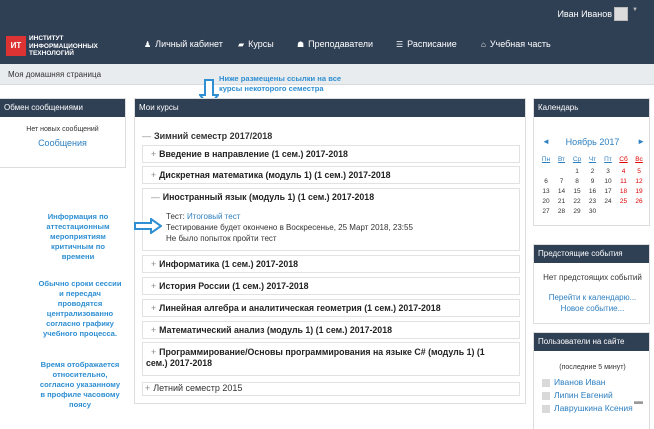 This screenshot has width=654, height=429. What do you see at coordinates (562, 192) in the screenshot?
I see `calendar-day: 14` at bounding box center [562, 192].